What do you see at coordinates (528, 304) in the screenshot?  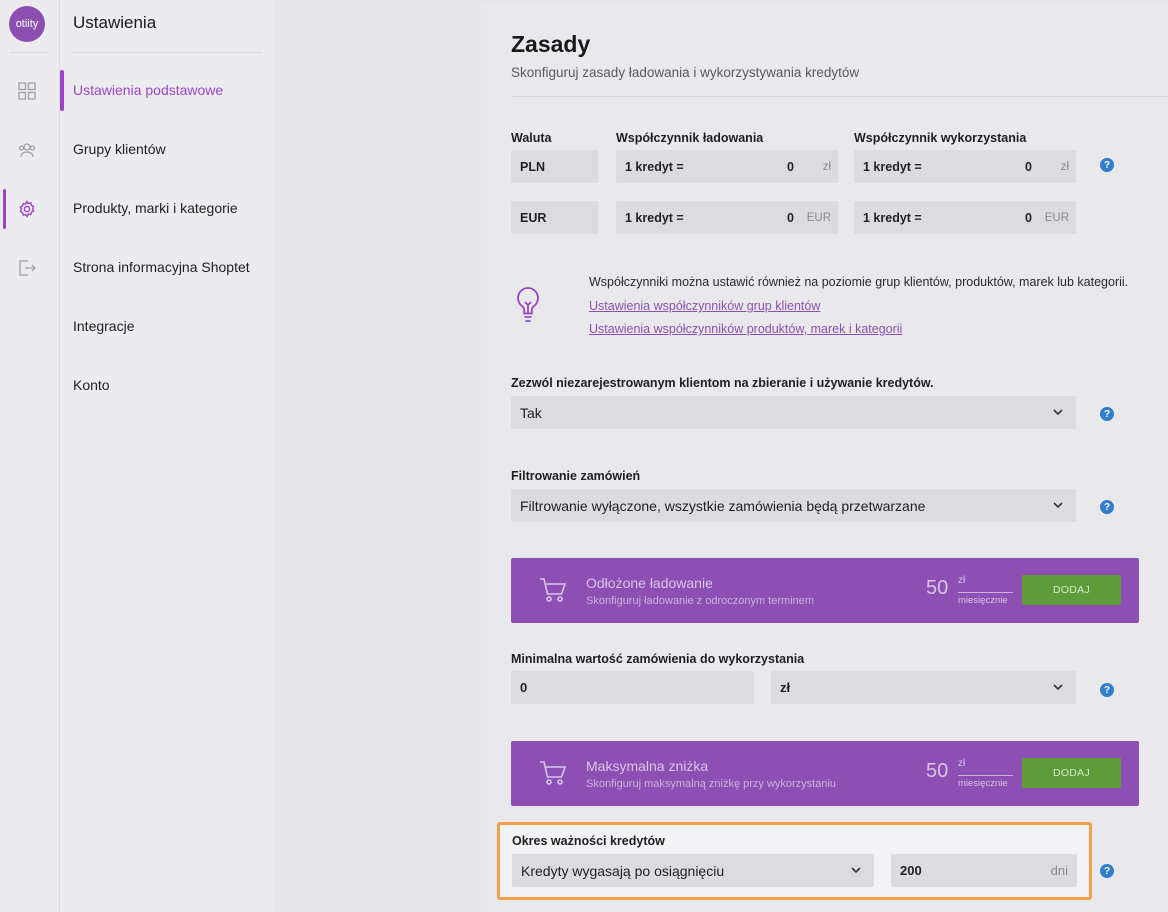 I see `lightbulb-icon` at bounding box center [528, 304].